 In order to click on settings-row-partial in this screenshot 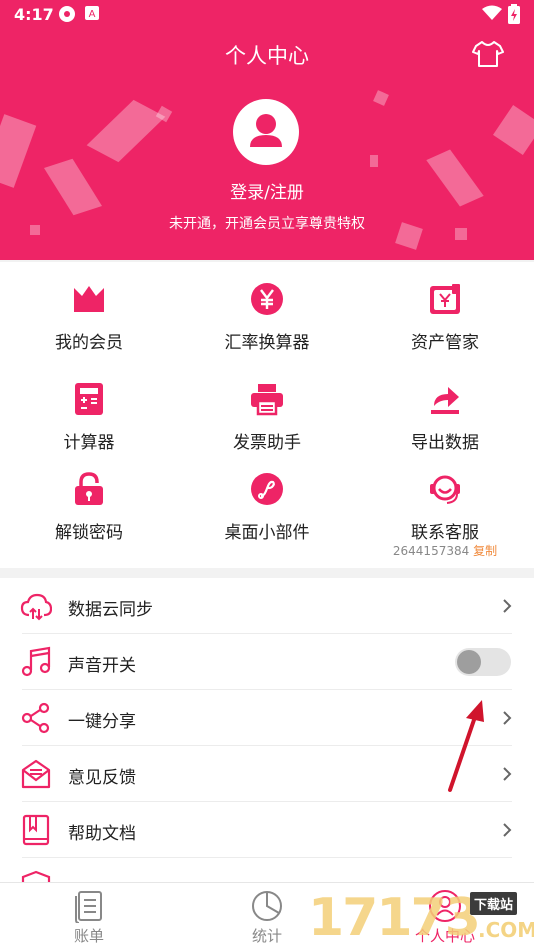, I will do `click(267, 870)`.